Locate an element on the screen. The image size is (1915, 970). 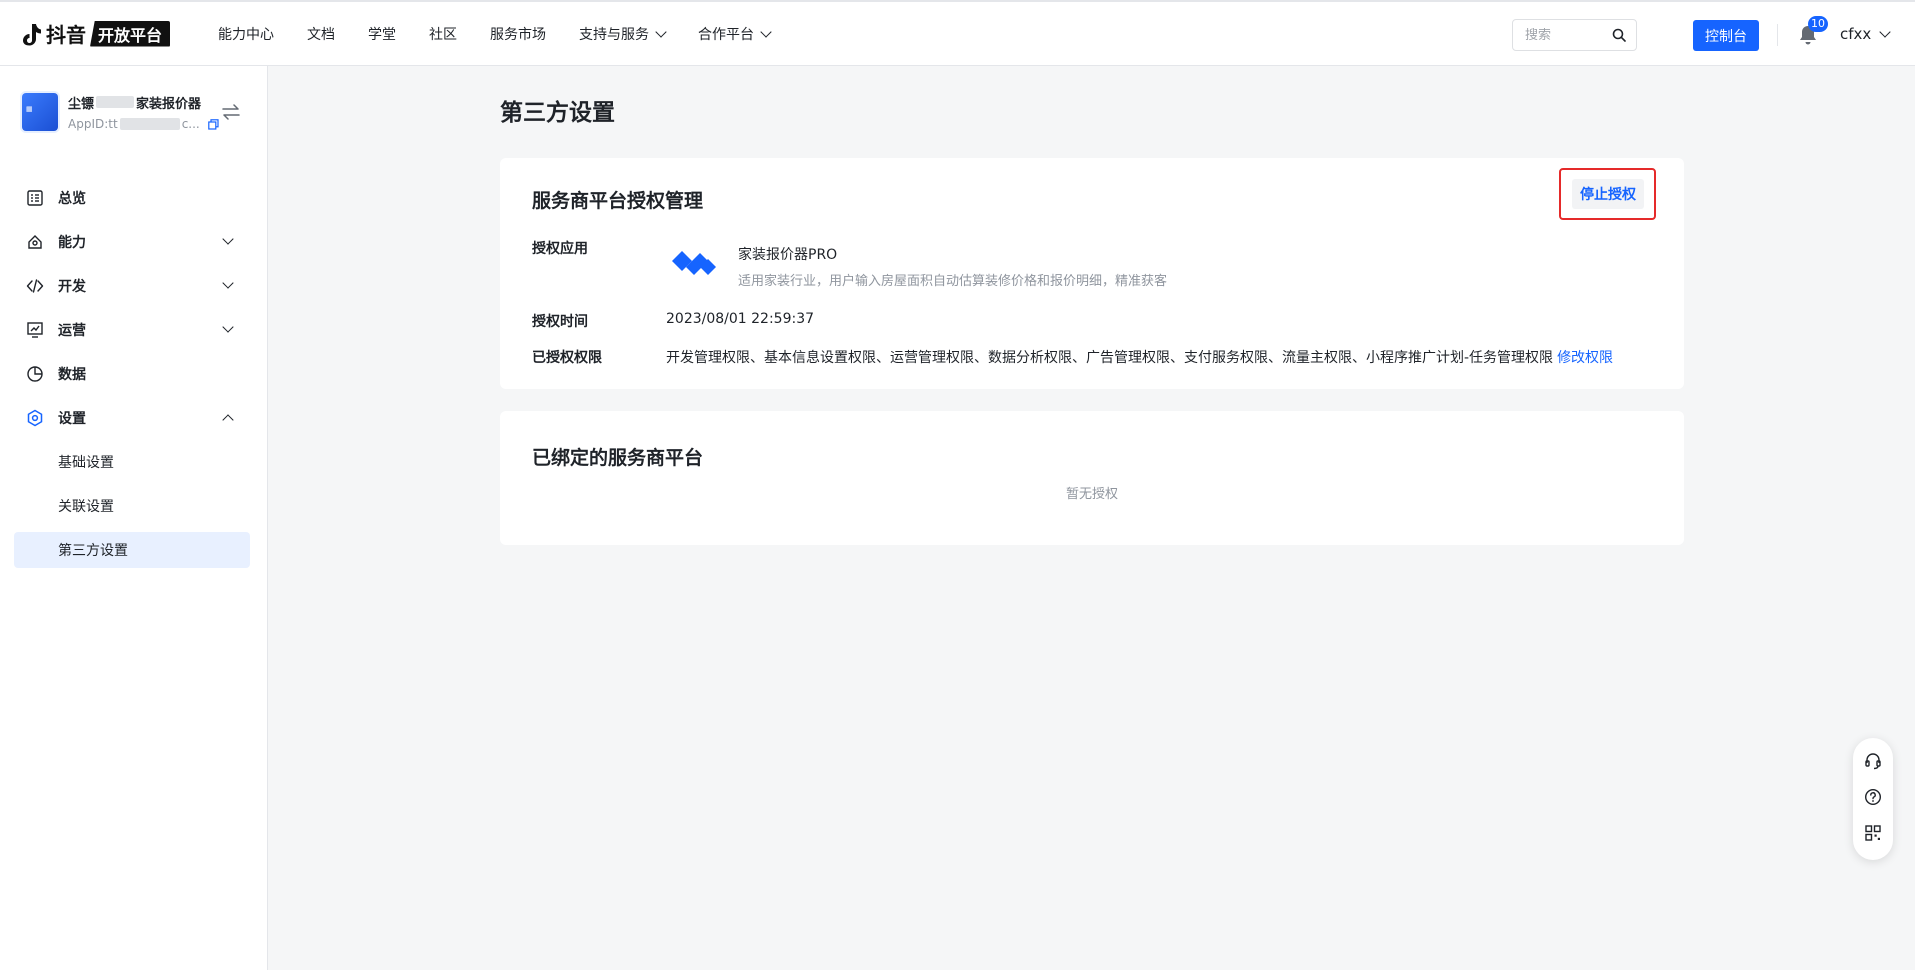
nav-partner: 合作平台 is located at coordinates (735, 34).